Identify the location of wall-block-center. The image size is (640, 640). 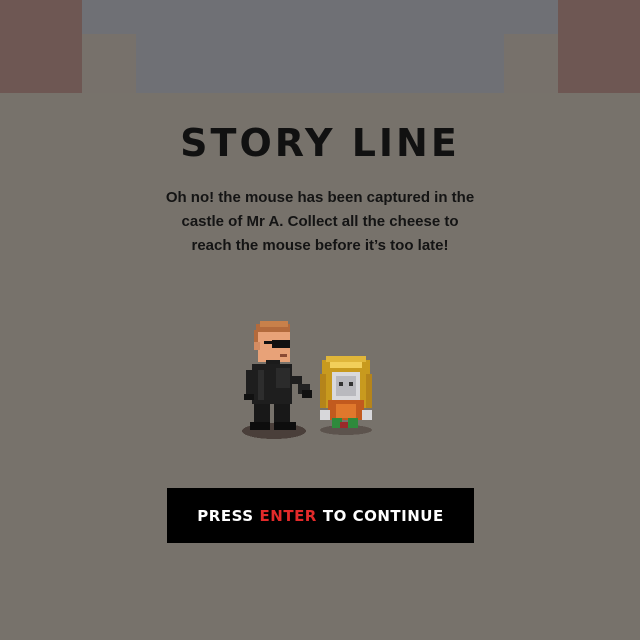
(320, 46).